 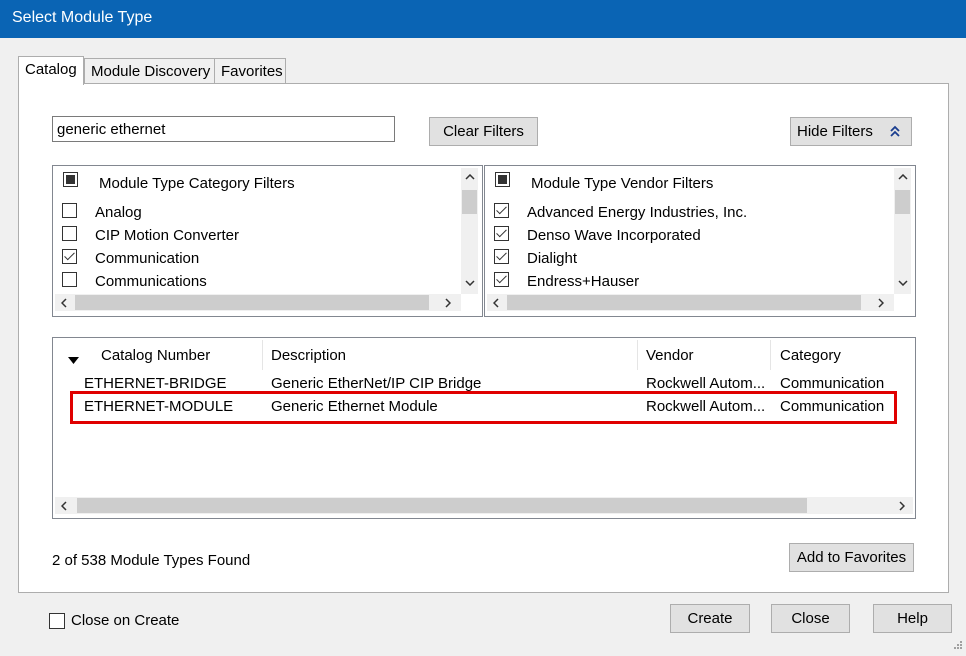 What do you see at coordinates (308, 355) in the screenshot?
I see `column-header-description: Description` at bounding box center [308, 355].